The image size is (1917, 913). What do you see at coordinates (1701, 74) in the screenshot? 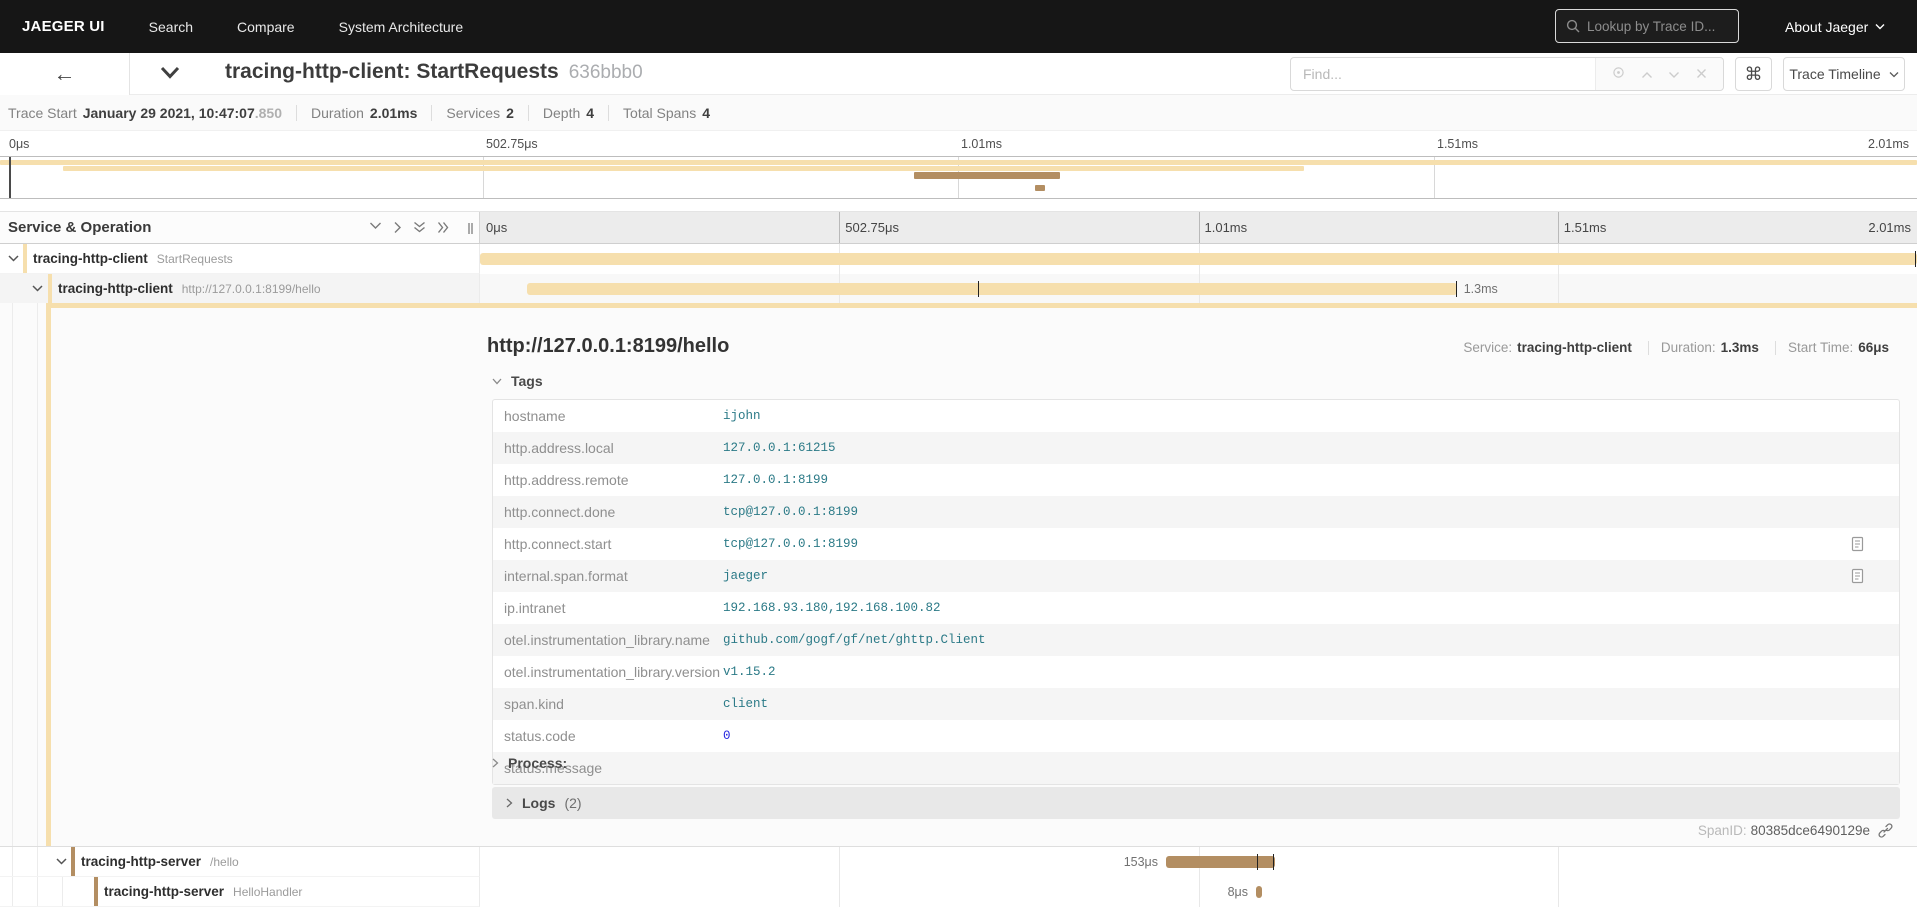
I see `clear-find-icon` at bounding box center [1701, 74].